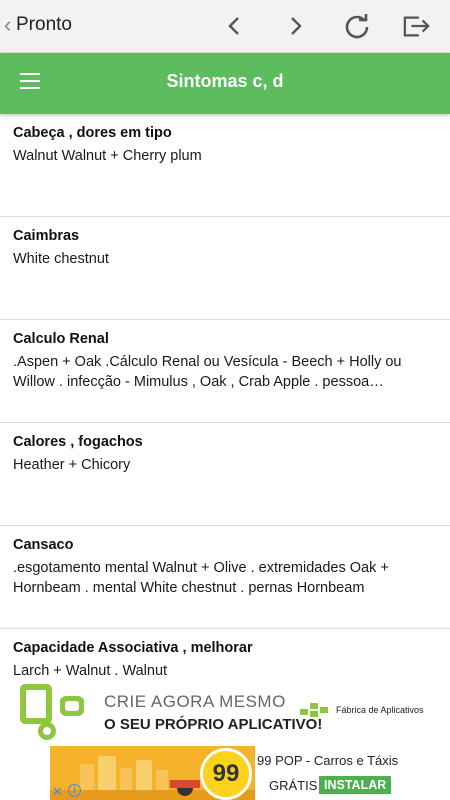 The height and width of the screenshot is (800, 450). Describe the element at coordinates (417, 26) in the screenshot. I see `exit-icon` at that location.